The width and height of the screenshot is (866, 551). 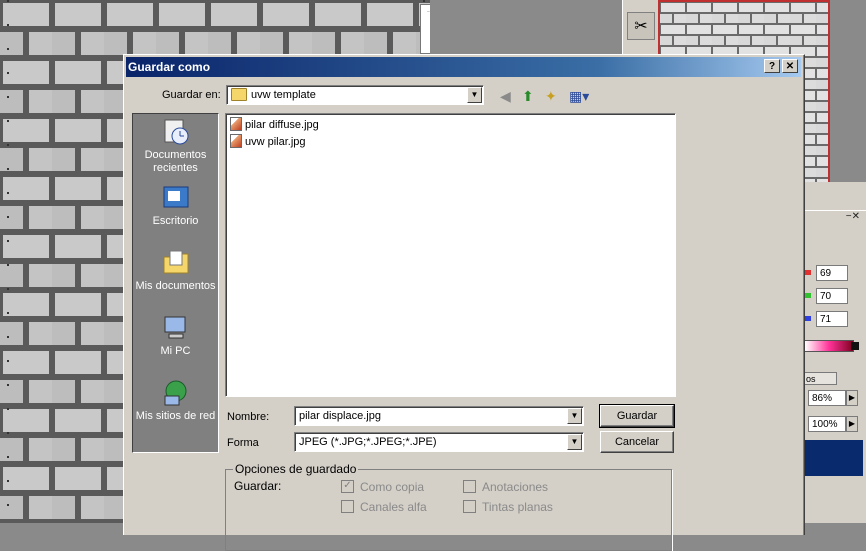 What do you see at coordinates (239, 94) in the screenshot?
I see `folder-icon` at bounding box center [239, 94].